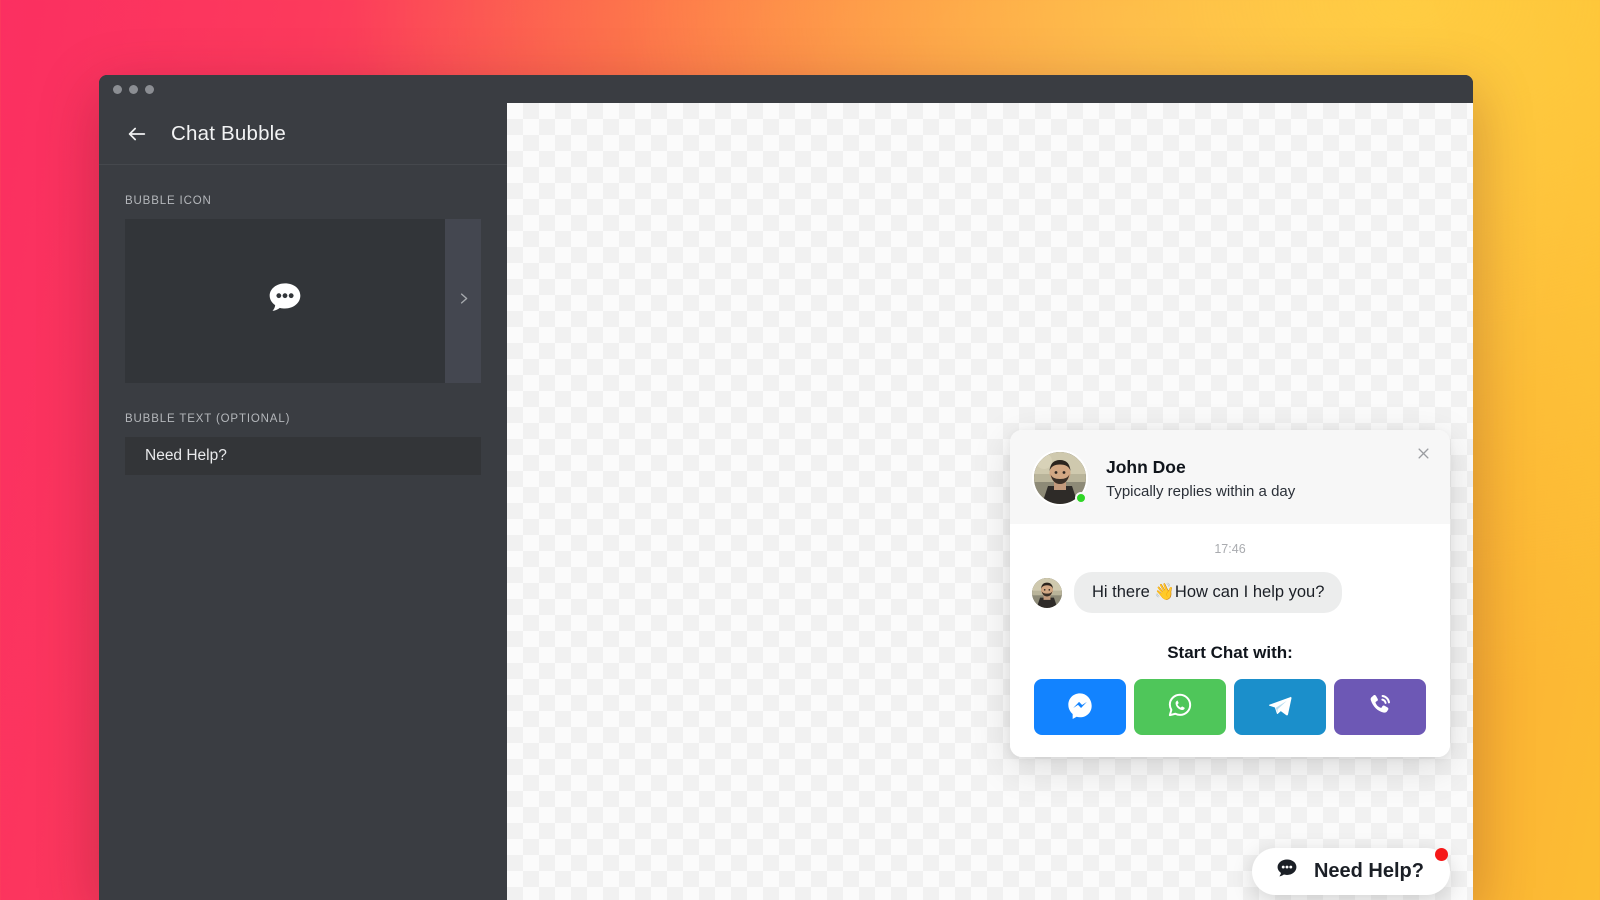 Image resolution: width=1600 pixels, height=900 pixels. I want to click on channel-buttons, so click(1230, 718).